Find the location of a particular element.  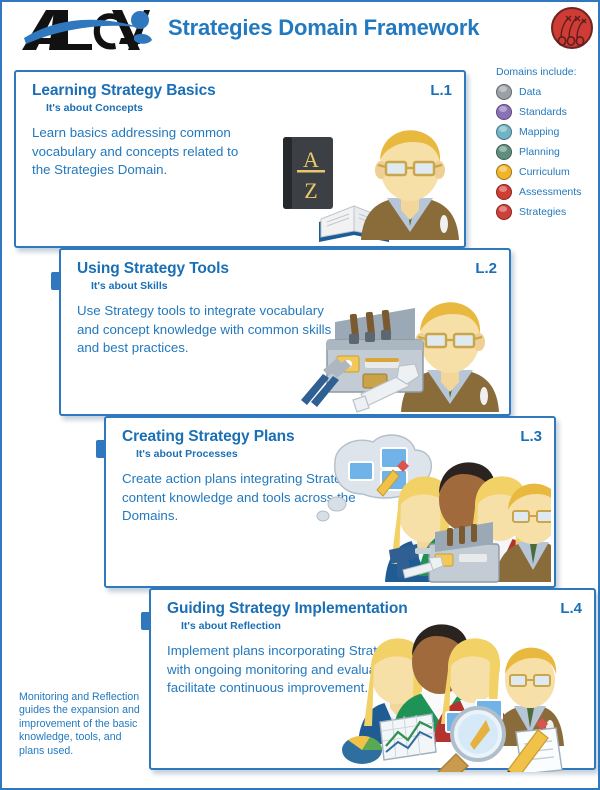

card-title: Learning Strategy Basics is located at coordinates (124, 90).